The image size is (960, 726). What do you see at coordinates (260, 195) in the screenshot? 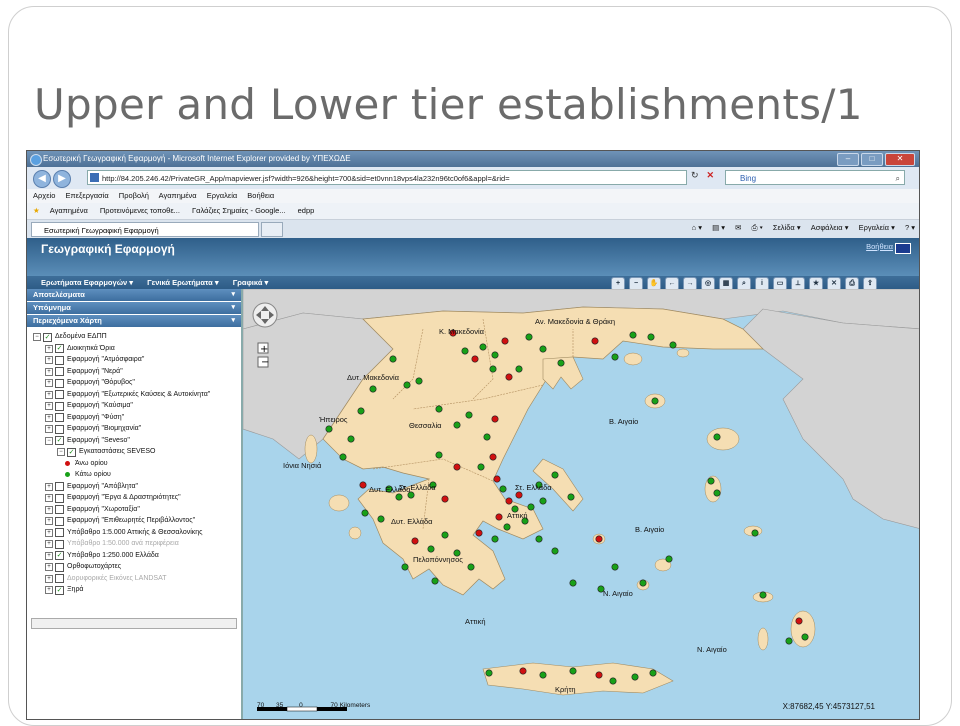
I see `menu-help: Βοήθεια` at bounding box center [260, 195].